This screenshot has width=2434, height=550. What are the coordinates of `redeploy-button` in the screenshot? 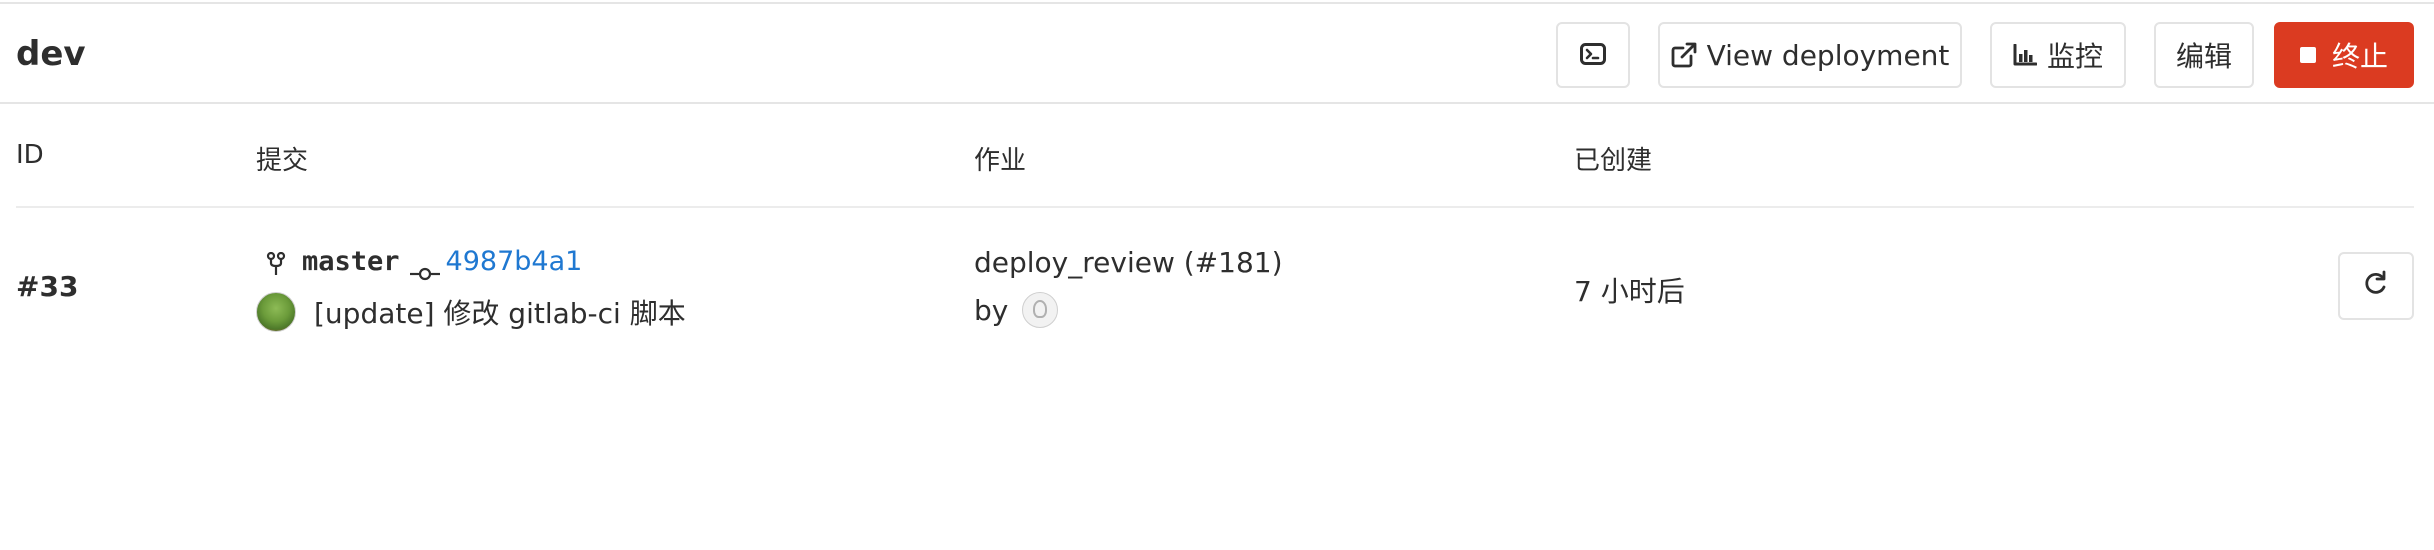 It's located at (2376, 286).